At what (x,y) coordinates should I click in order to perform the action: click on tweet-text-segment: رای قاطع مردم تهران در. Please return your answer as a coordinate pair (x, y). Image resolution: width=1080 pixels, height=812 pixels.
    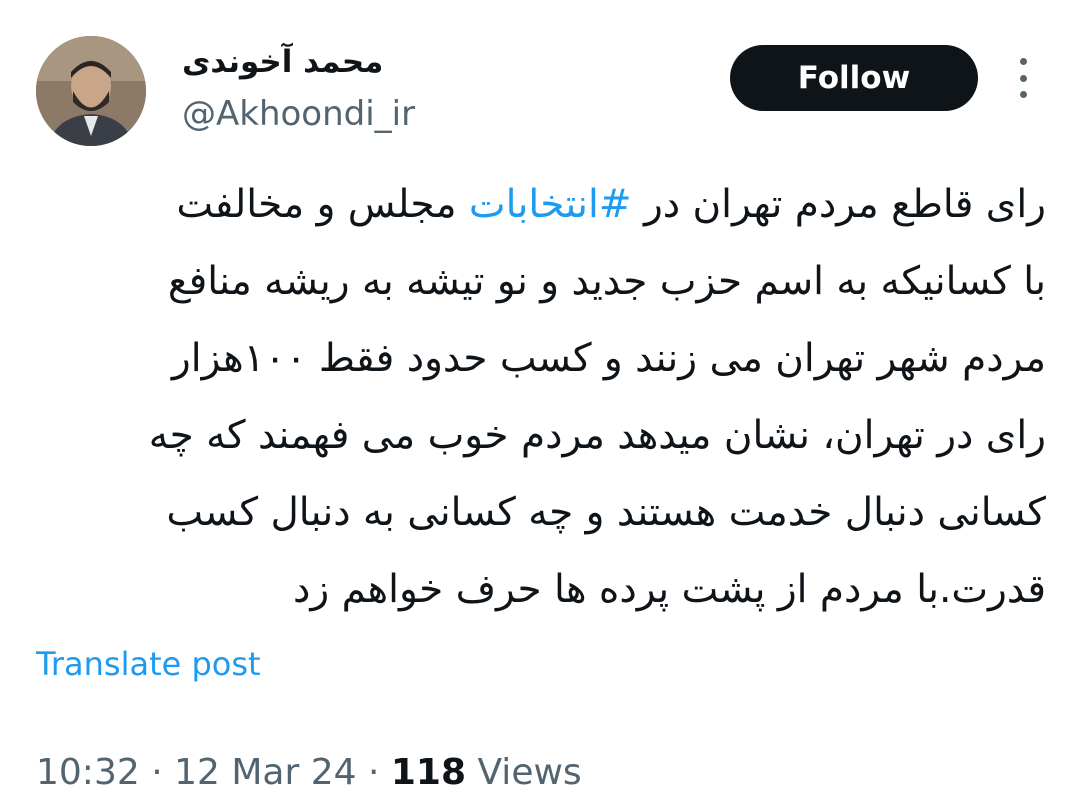
    Looking at the image, I should click on (838, 204).